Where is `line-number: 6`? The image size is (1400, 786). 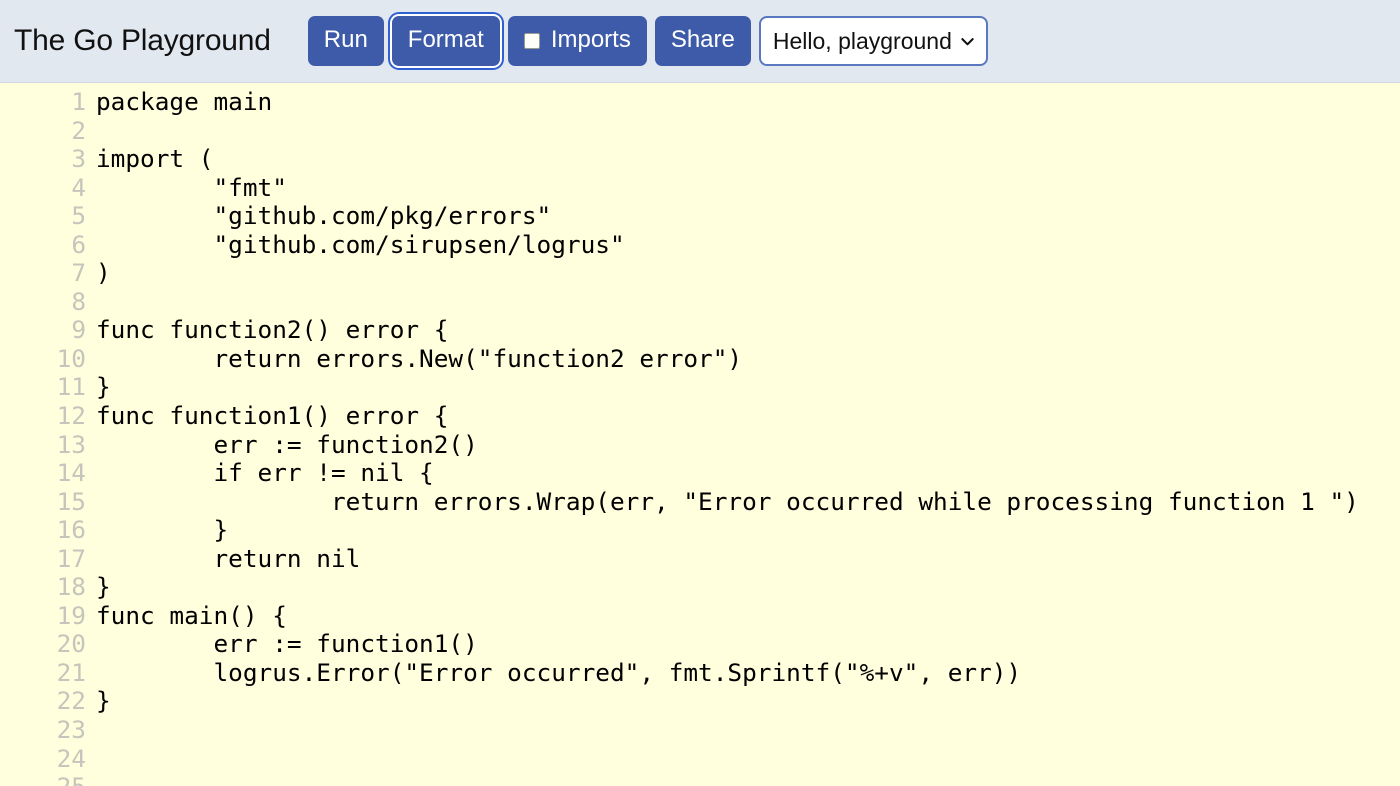
line-number: 6 is located at coordinates (78, 244).